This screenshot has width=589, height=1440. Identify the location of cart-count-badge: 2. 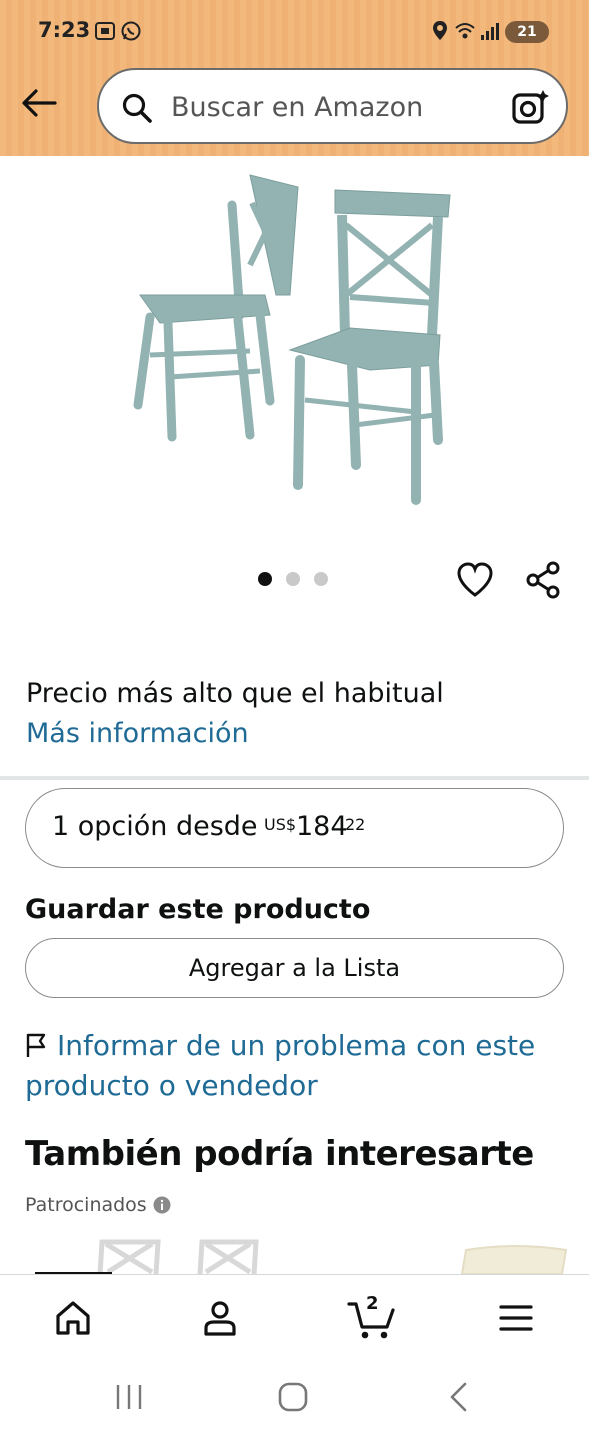
(372, 1303).